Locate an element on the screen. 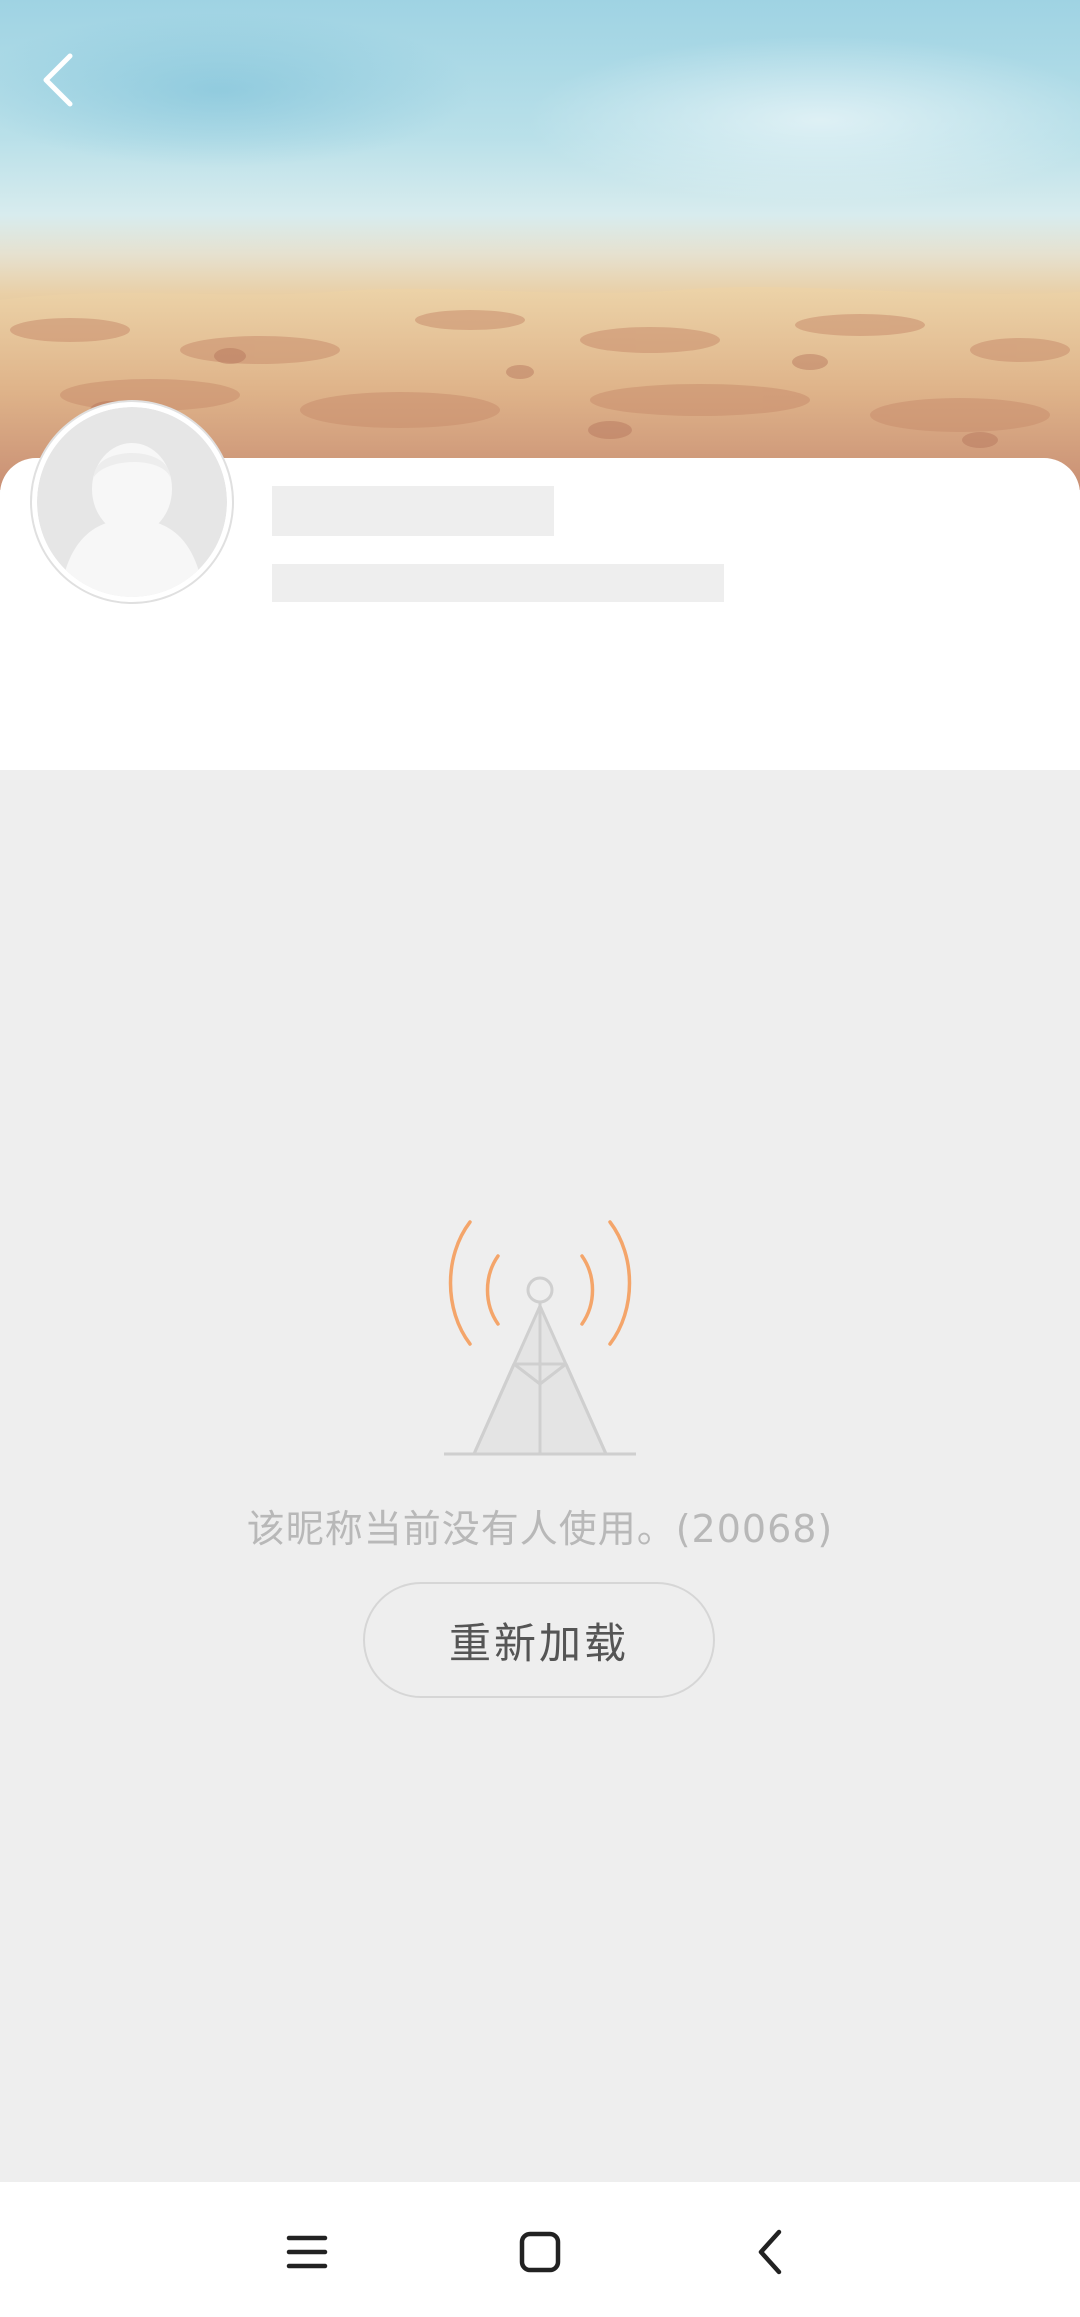  home-square-icon is located at coordinates (540, 2252).